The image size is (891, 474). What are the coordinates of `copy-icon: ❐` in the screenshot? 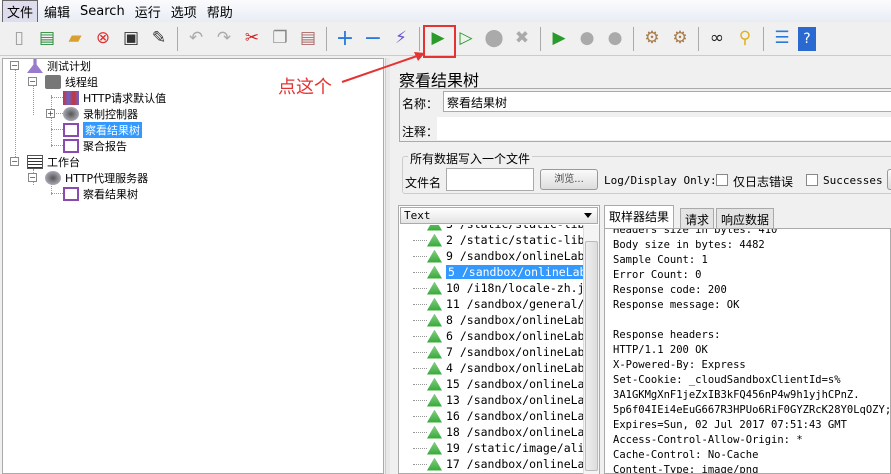 It's located at (280, 39).